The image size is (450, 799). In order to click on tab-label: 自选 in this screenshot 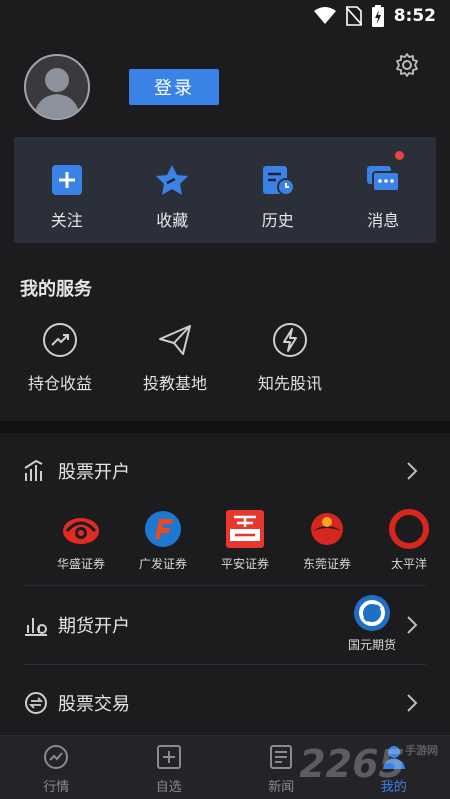, I will do `click(168, 787)`.